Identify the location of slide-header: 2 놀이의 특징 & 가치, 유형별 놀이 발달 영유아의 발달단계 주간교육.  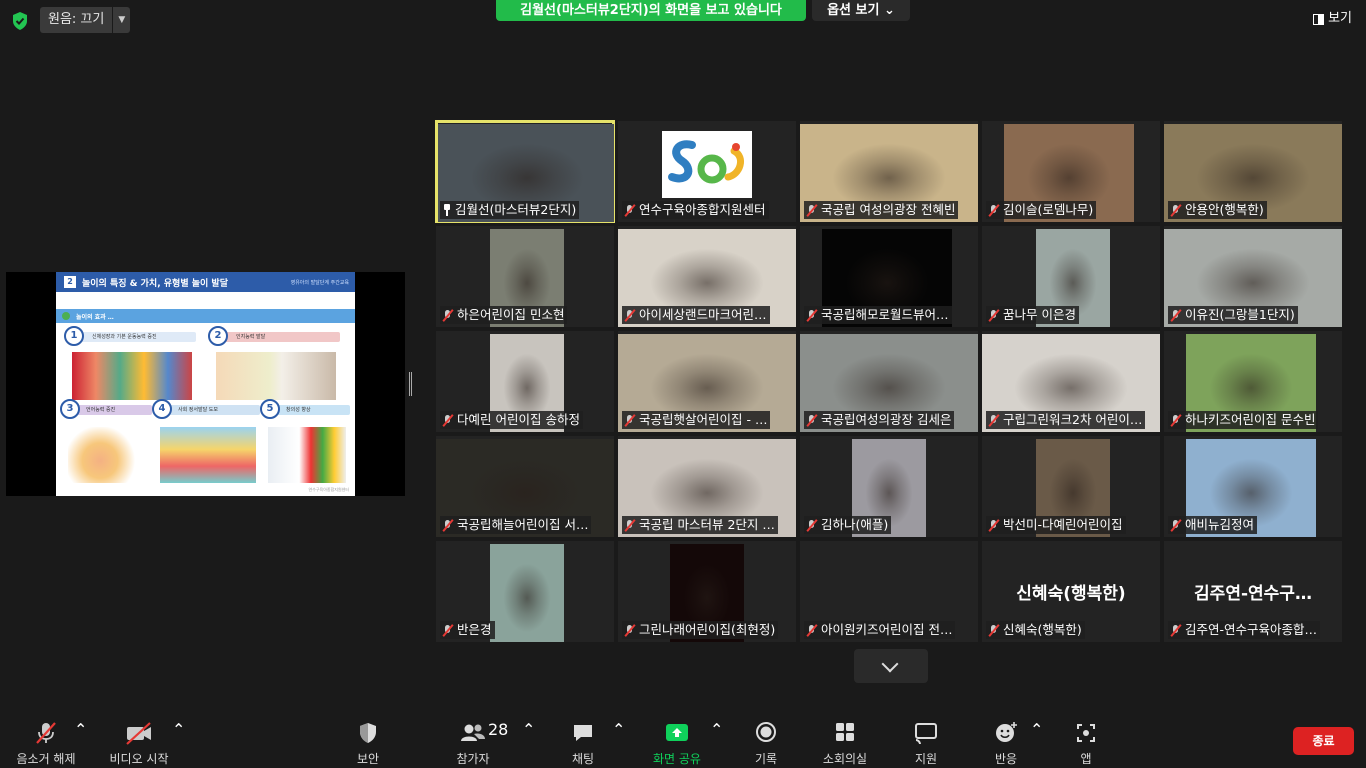
(205, 282).